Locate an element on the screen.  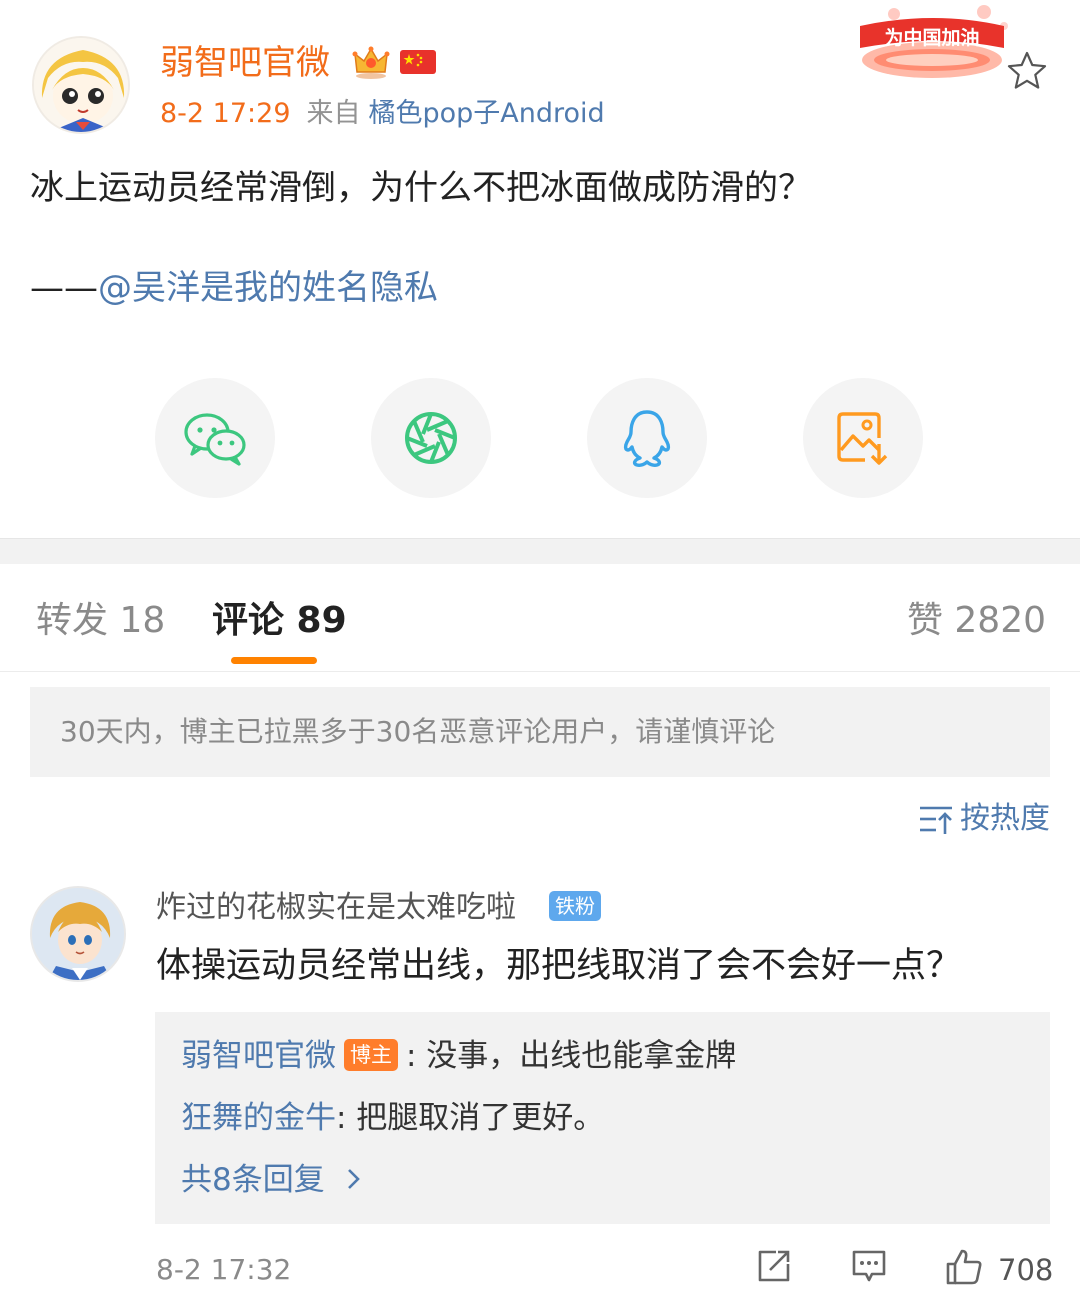
reply-comment-icon is located at coordinates (869, 1266).